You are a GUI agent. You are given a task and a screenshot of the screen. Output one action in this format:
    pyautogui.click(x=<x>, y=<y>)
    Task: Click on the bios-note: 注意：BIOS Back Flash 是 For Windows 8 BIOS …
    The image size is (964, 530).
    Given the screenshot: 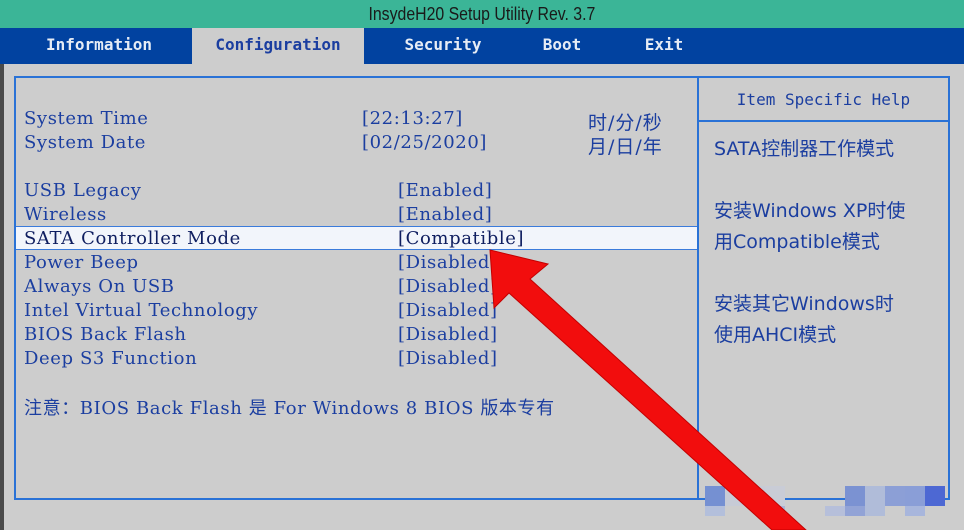 What is the action you would take?
    pyautogui.click(x=289, y=408)
    